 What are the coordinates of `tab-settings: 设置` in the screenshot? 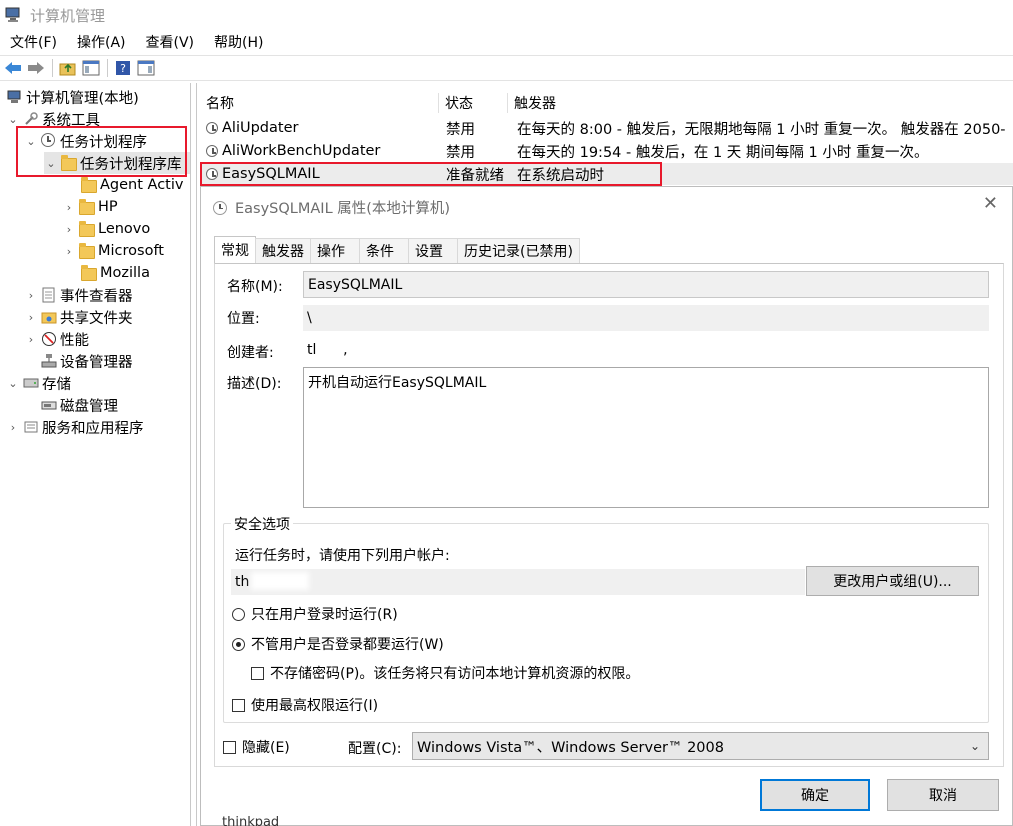 It's located at (433, 250).